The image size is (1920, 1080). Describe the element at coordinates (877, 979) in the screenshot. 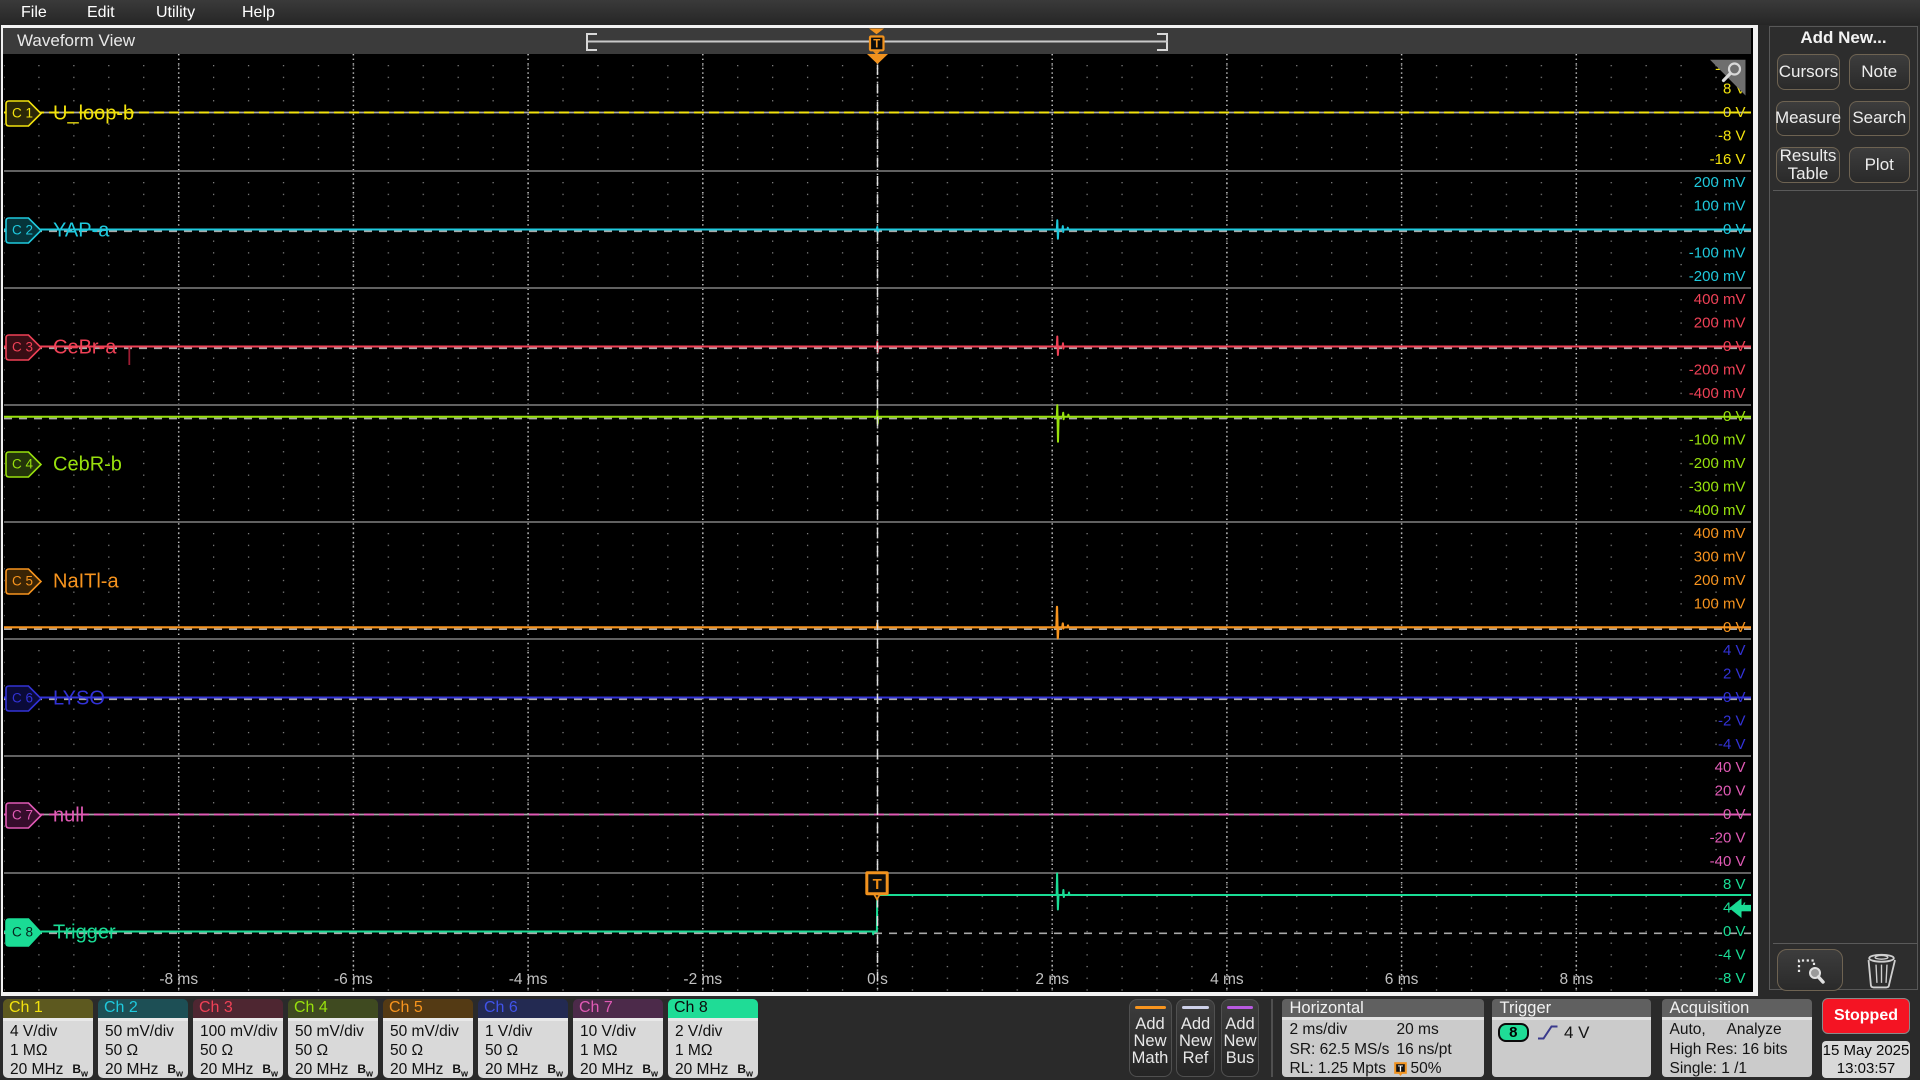

I see `svg-text: 0 s` at that location.